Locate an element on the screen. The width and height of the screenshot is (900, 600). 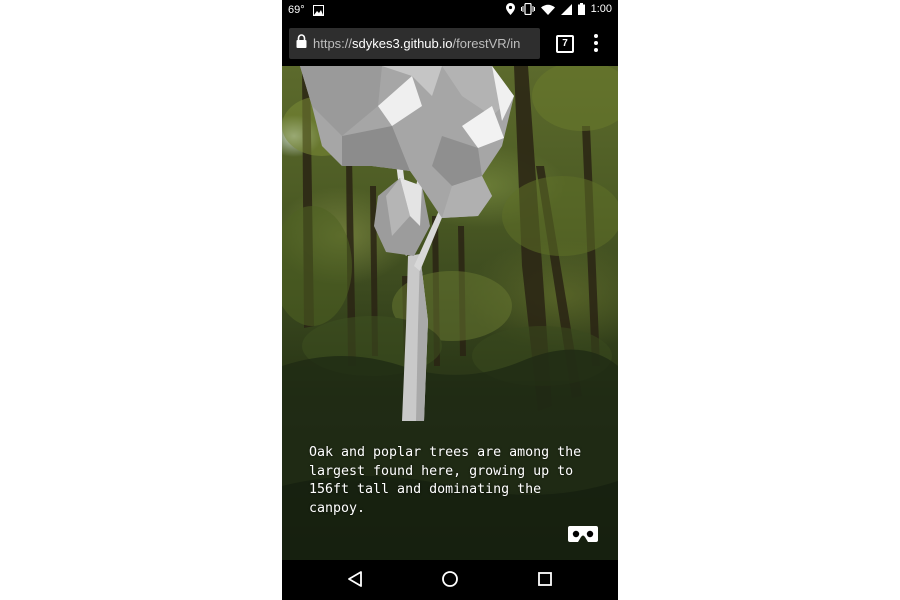
vibrate-icon is located at coordinates (527, 9).